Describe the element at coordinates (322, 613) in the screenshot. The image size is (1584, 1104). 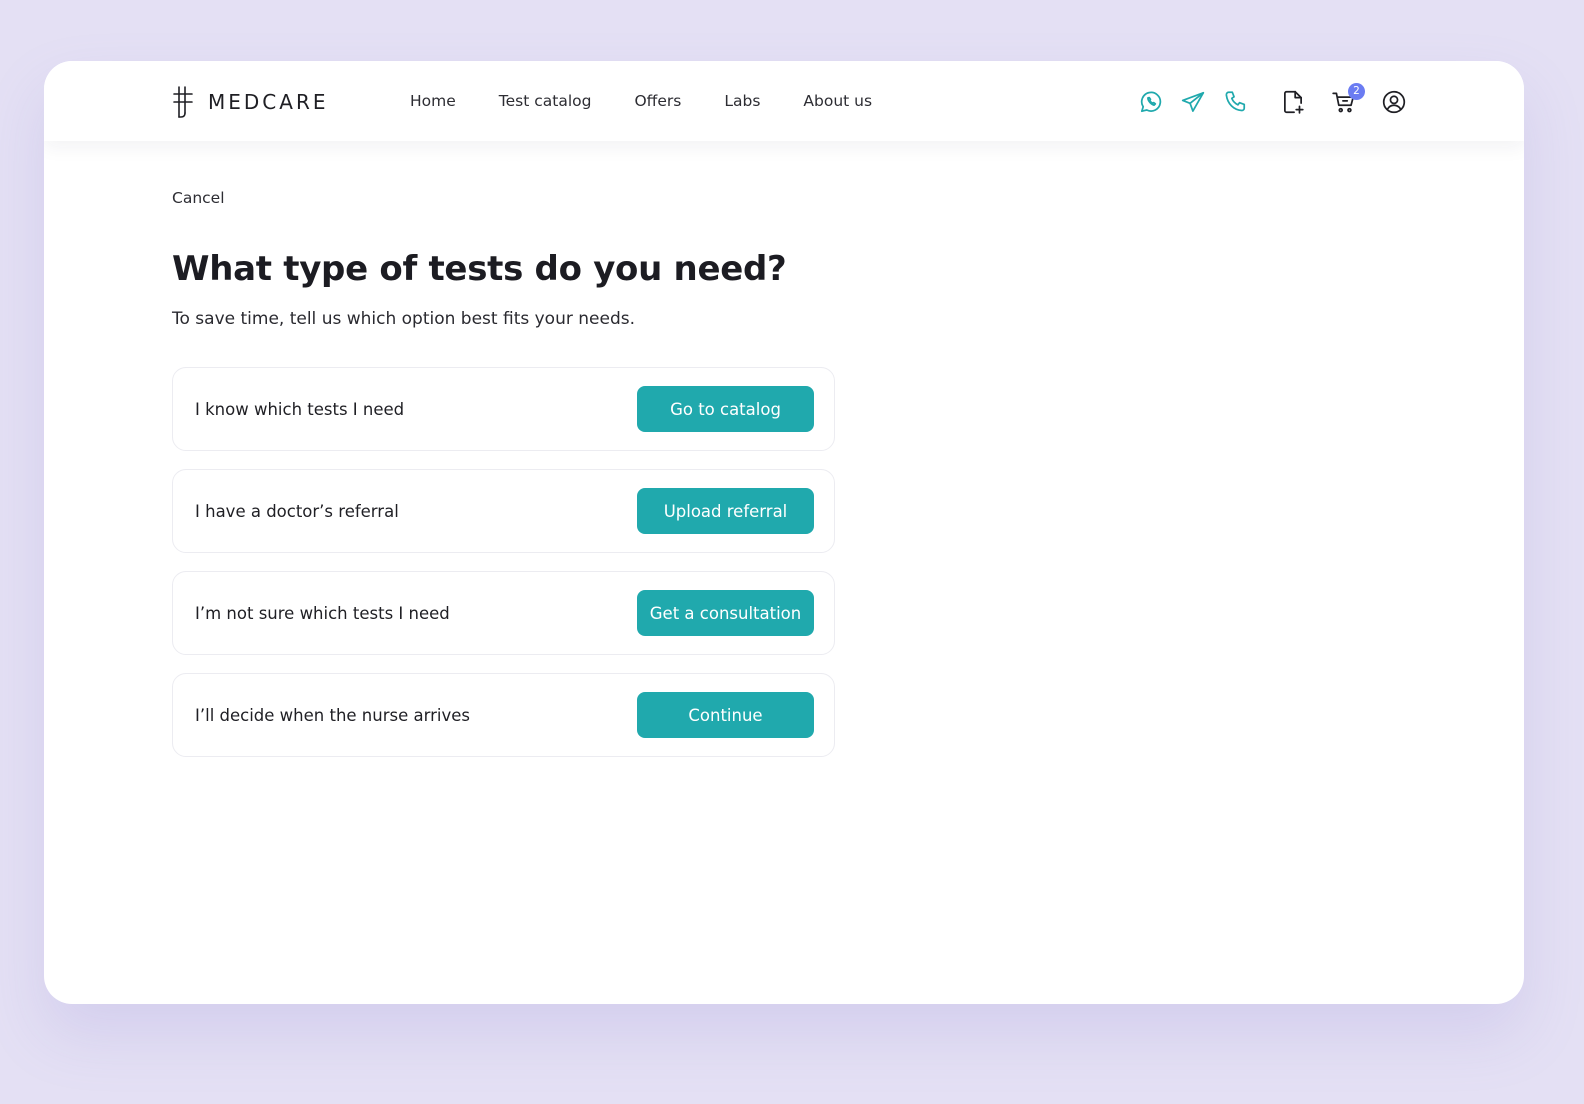
I see `option-label: I’m not sure which tests I need` at that location.